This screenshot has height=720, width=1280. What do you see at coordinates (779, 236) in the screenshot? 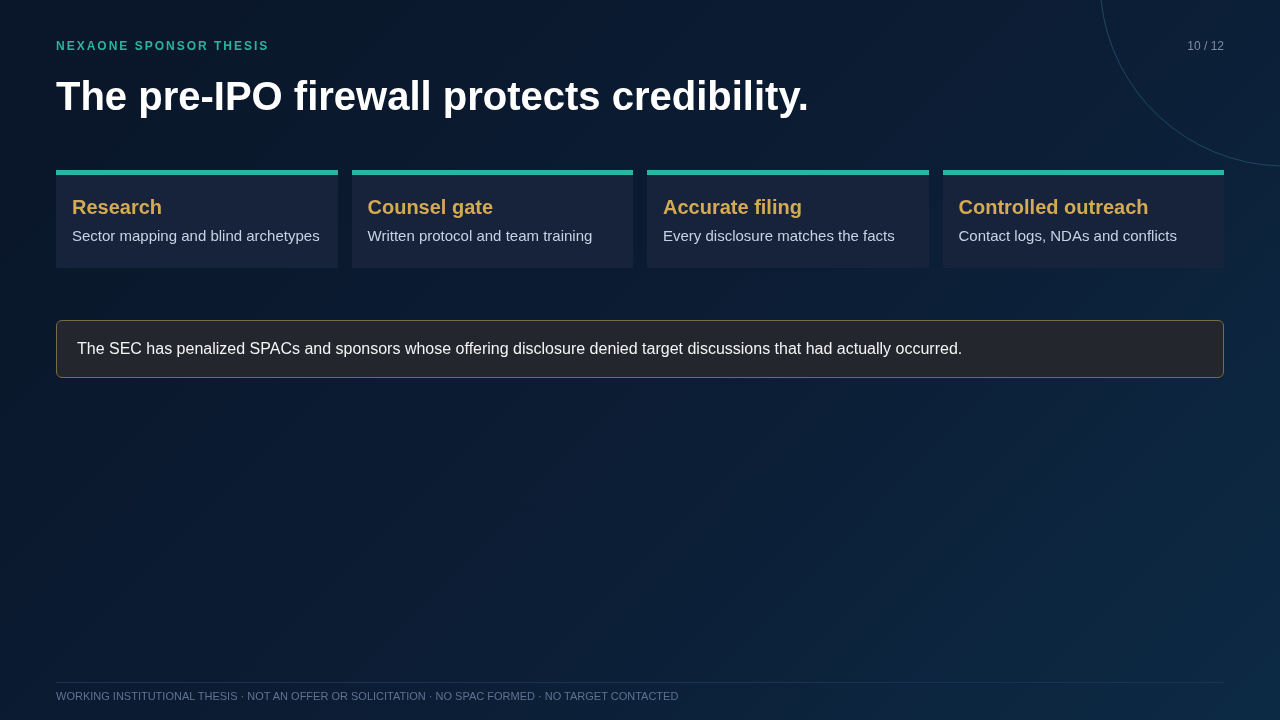
I see `card-description: Every disclosure matches the facts` at bounding box center [779, 236].